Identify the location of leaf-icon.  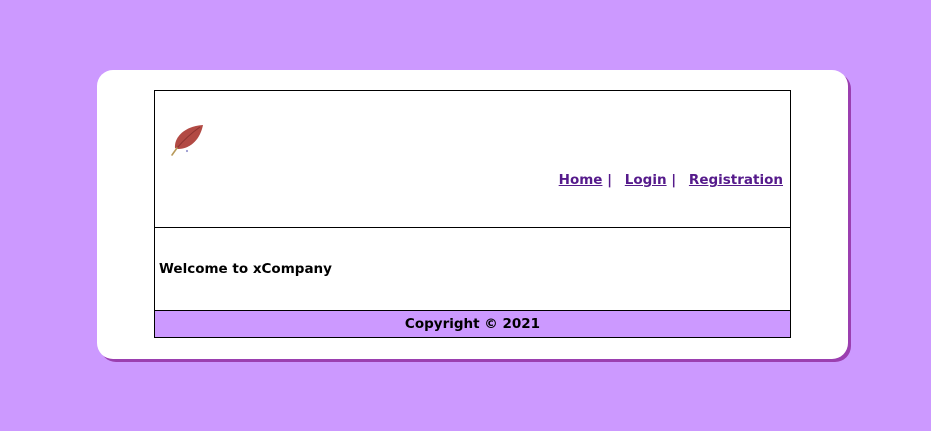
(186, 139).